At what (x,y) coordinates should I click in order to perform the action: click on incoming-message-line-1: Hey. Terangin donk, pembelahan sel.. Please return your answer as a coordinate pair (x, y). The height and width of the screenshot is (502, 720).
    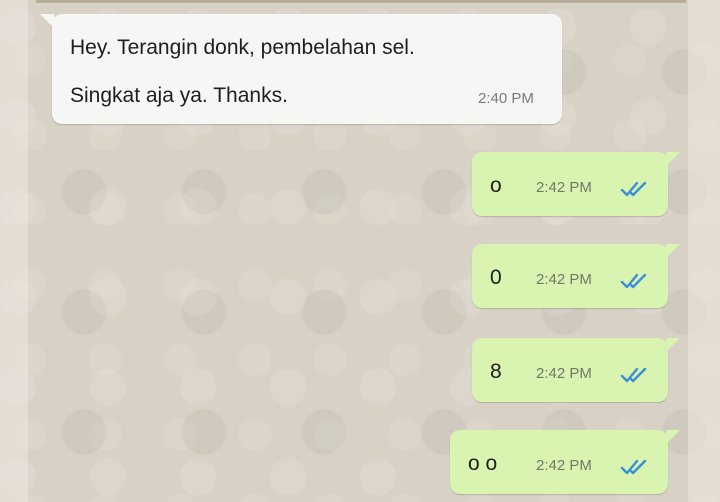
    Looking at the image, I should click on (242, 47).